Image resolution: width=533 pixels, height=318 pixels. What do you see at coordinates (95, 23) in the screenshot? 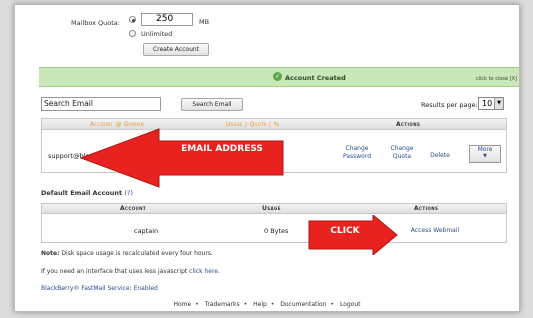
I see `mailbox-quota-label: Mailbox Quota:` at bounding box center [95, 23].